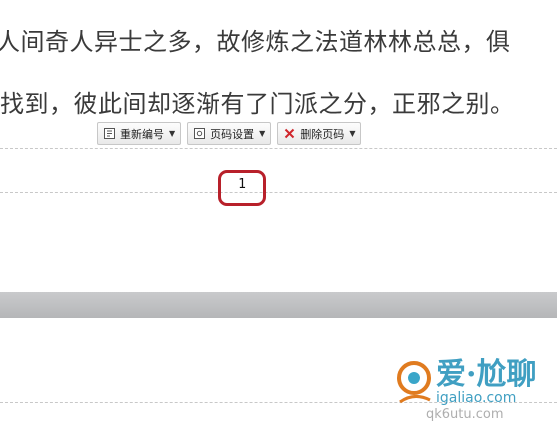 This screenshot has width=557, height=426. What do you see at coordinates (278, 148) in the screenshot?
I see `footer-boundary-top` at bounding box center [278, 148].